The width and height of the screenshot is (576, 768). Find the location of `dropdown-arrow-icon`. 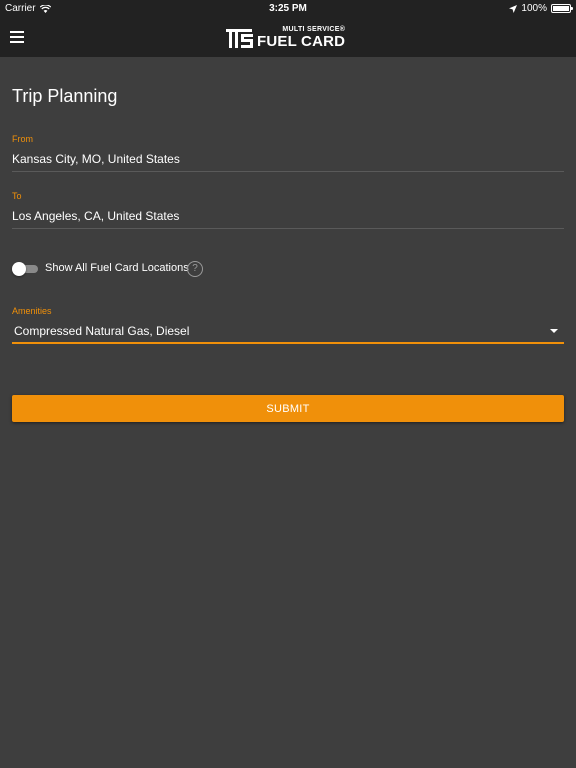

dropdown-arrow-icon is located at coordinates (554, 331).